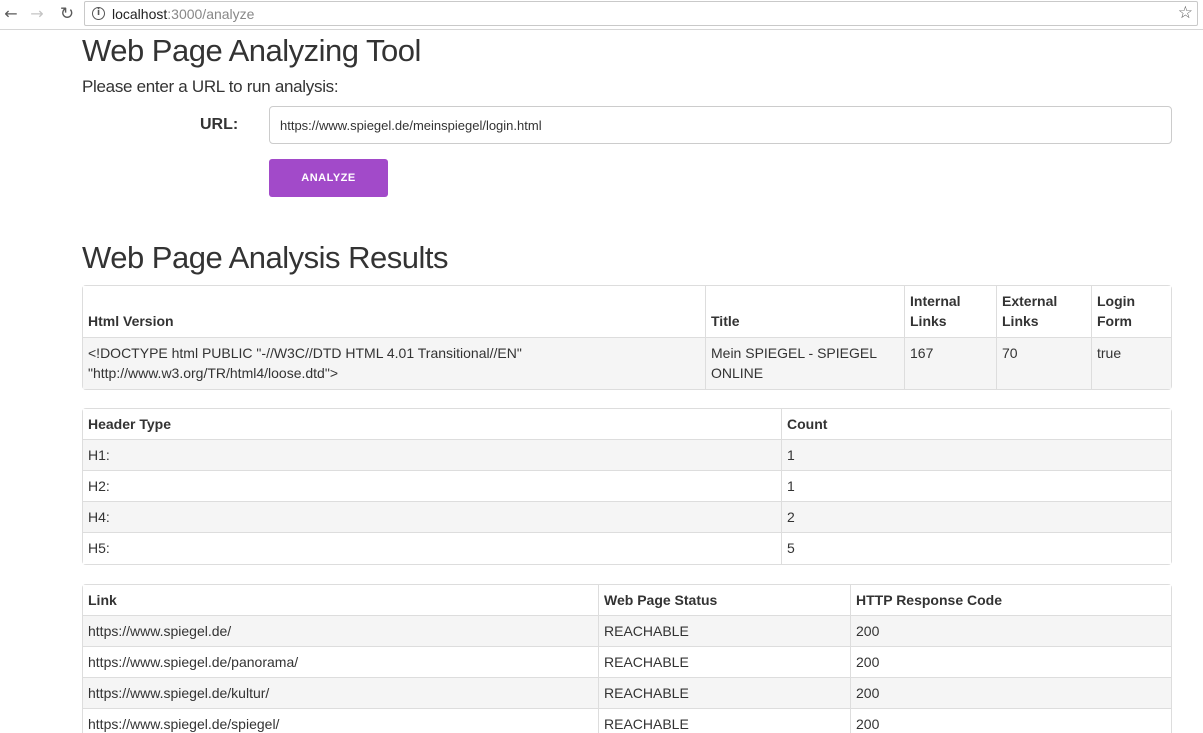 The image size is (1203, 733). I want to click on link-cell: https://www.spiegel.de/spiegel/, so click(341, 721).